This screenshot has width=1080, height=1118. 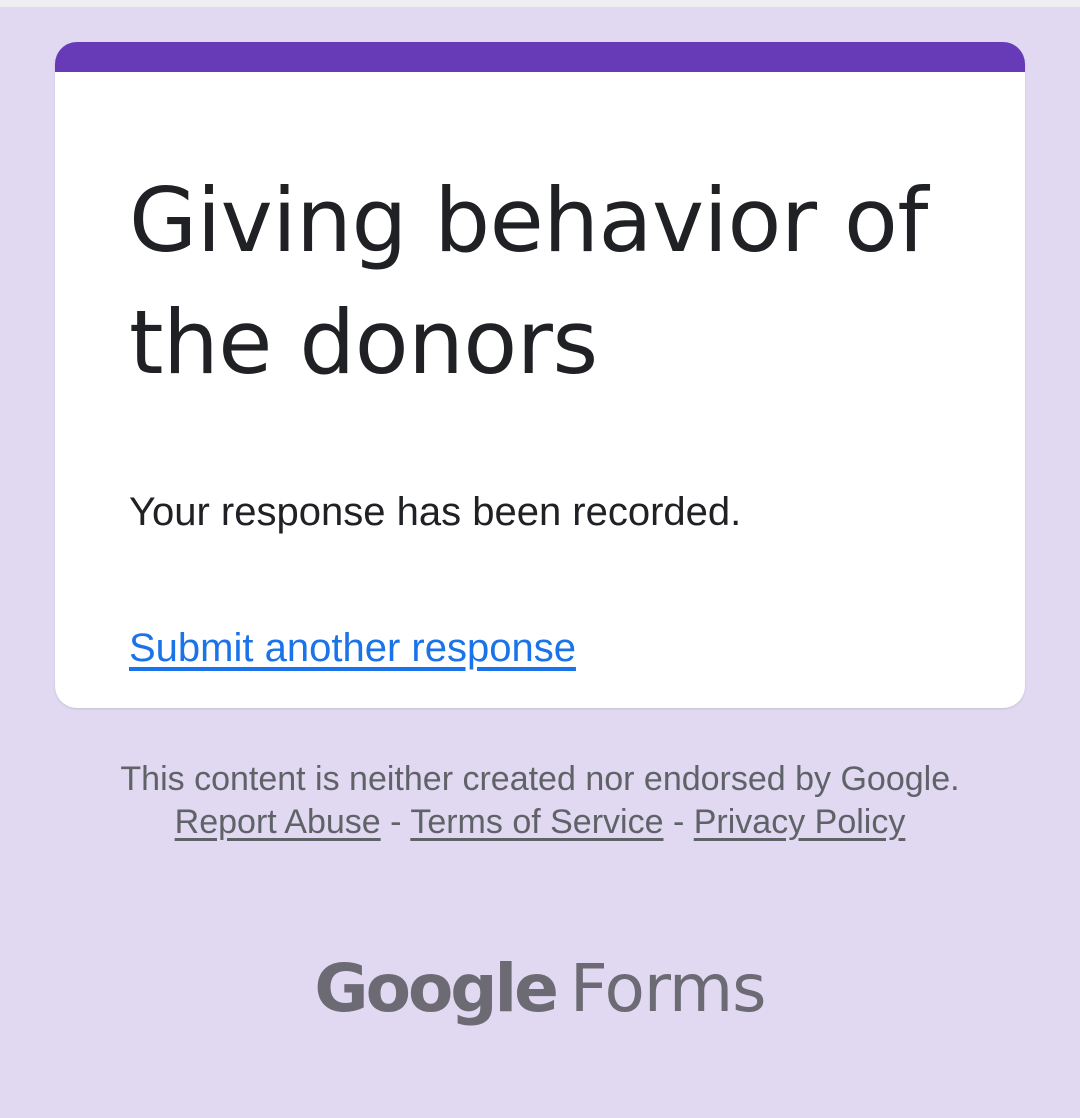 I want to click on brand-google: Google, so click(x=436, y=988).